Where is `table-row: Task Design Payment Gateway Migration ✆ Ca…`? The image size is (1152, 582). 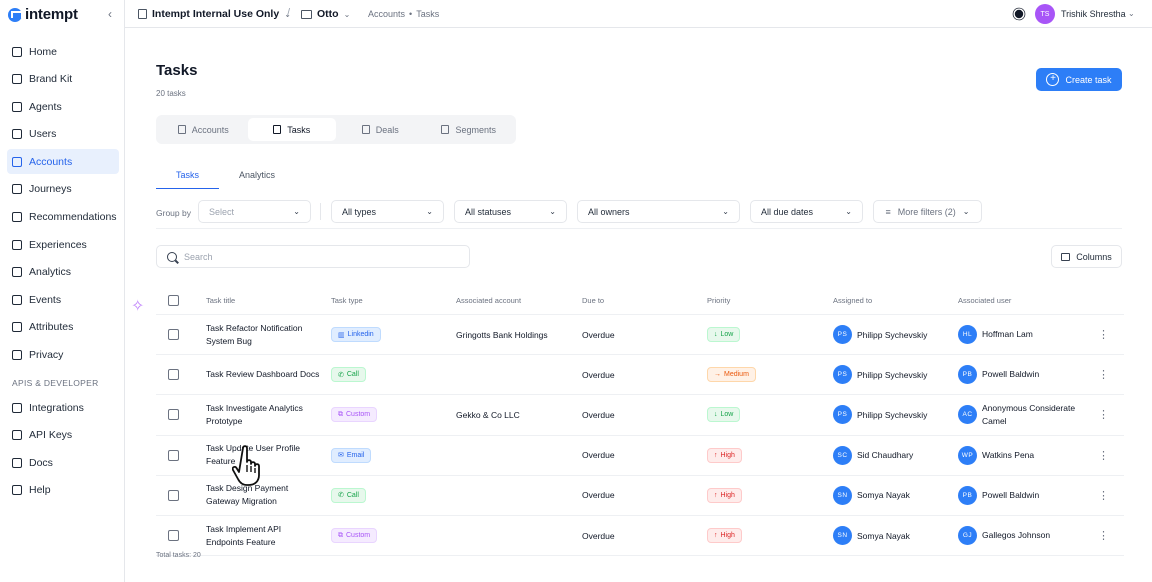
table-row: Task Design Payment Gateway Migration ✆ Ca… is located at coordinates (640, 496).